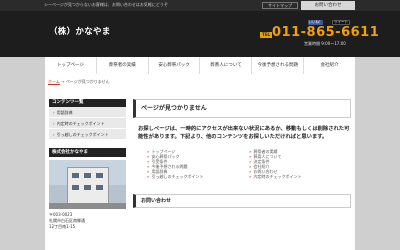 This screenshot has height=250, width=400. Describe the element at coordinates (198, 176) in the screenshot. I see `link-item: » 引っ越しのチェックポイント` at that location.